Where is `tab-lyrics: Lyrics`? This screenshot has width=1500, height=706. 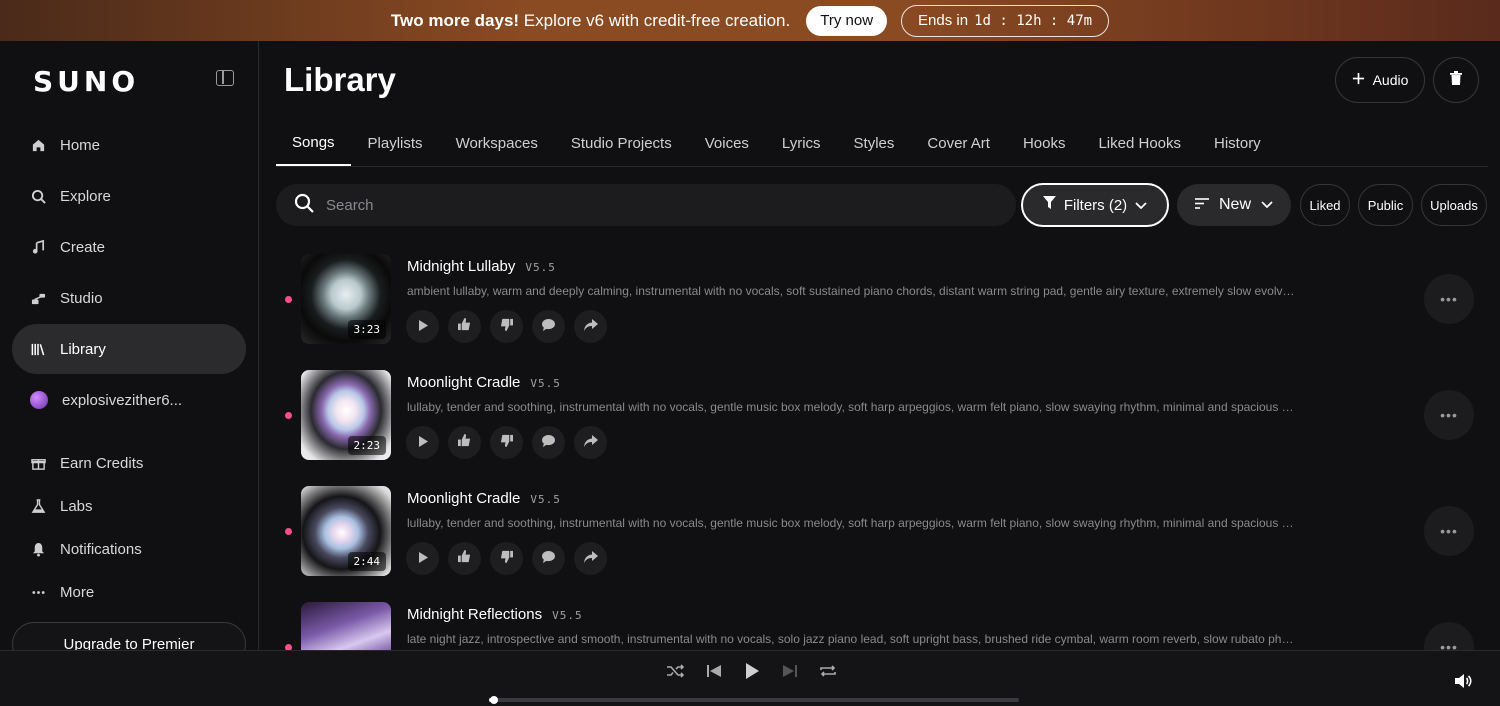
tab-lyrics: Lyrics is located at coordinates (801, 143).